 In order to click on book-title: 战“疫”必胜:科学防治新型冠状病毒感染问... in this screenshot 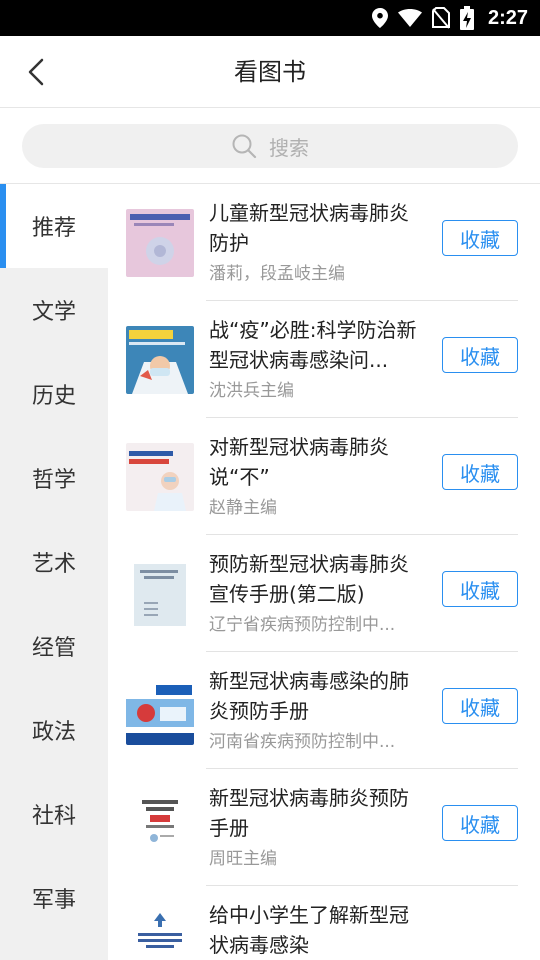, I will do `click(313, 345)`.